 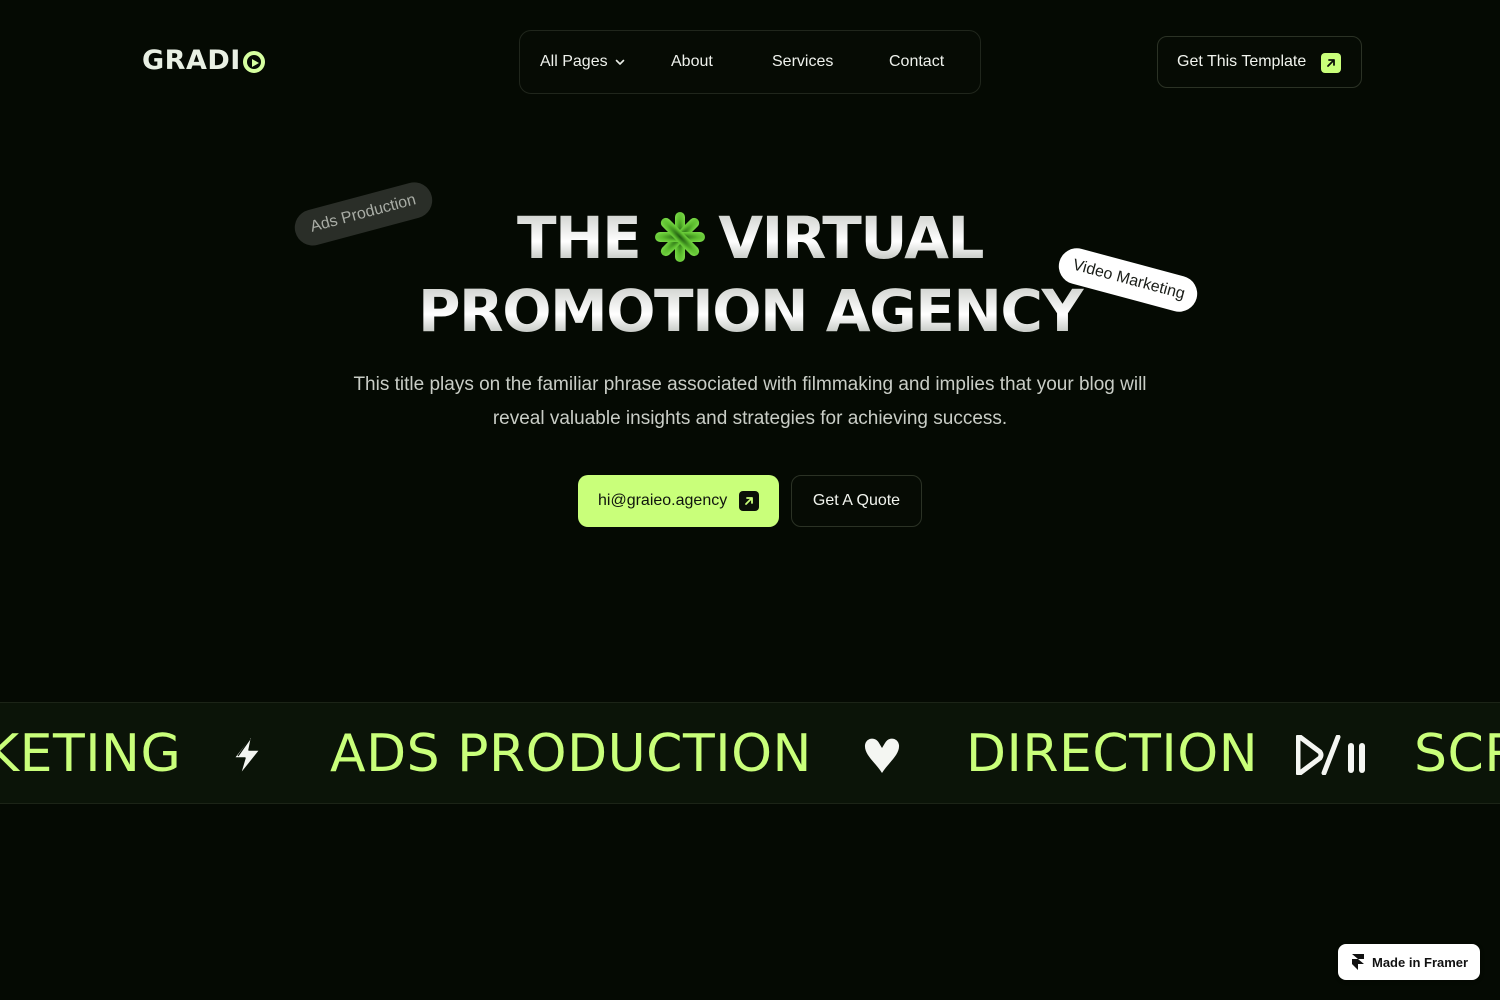 I want to click on main-nav: All Pages About Services Contact, so click(x=750, y=62).